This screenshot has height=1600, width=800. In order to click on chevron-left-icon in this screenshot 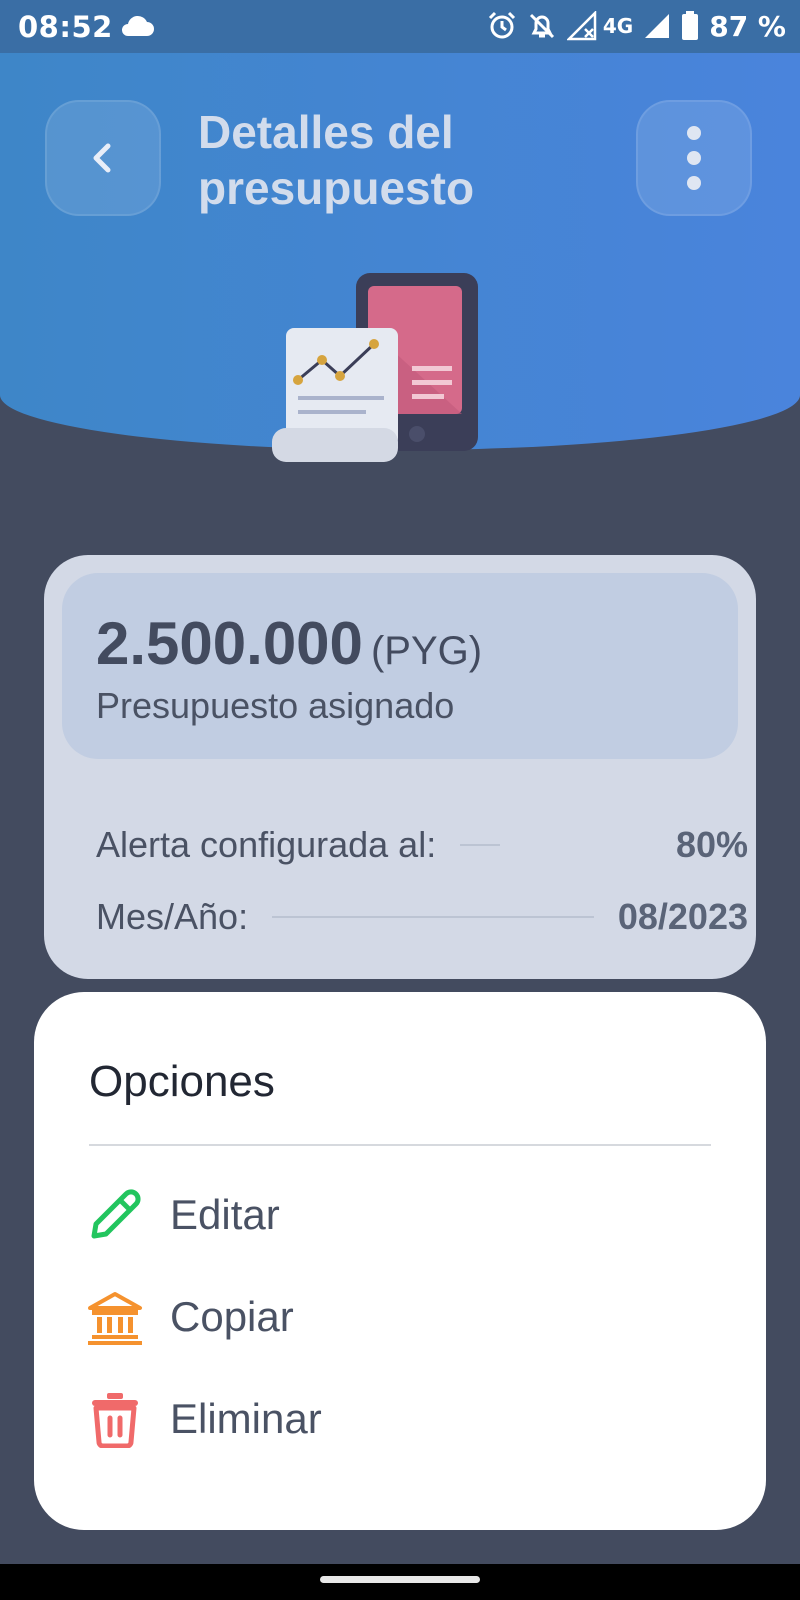, I will do `click(102, 158)`.